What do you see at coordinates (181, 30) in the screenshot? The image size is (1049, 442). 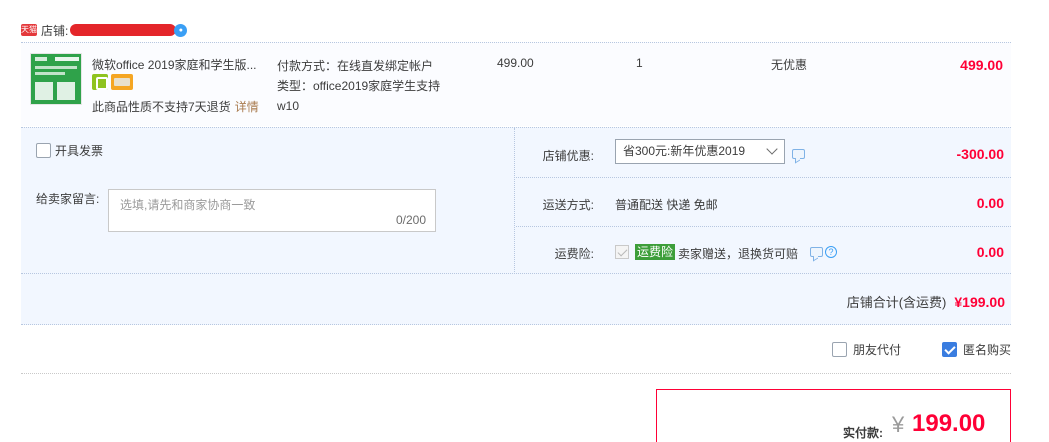 I see `wangwang-chat-icon: ●` at bounding box center [181, 30].